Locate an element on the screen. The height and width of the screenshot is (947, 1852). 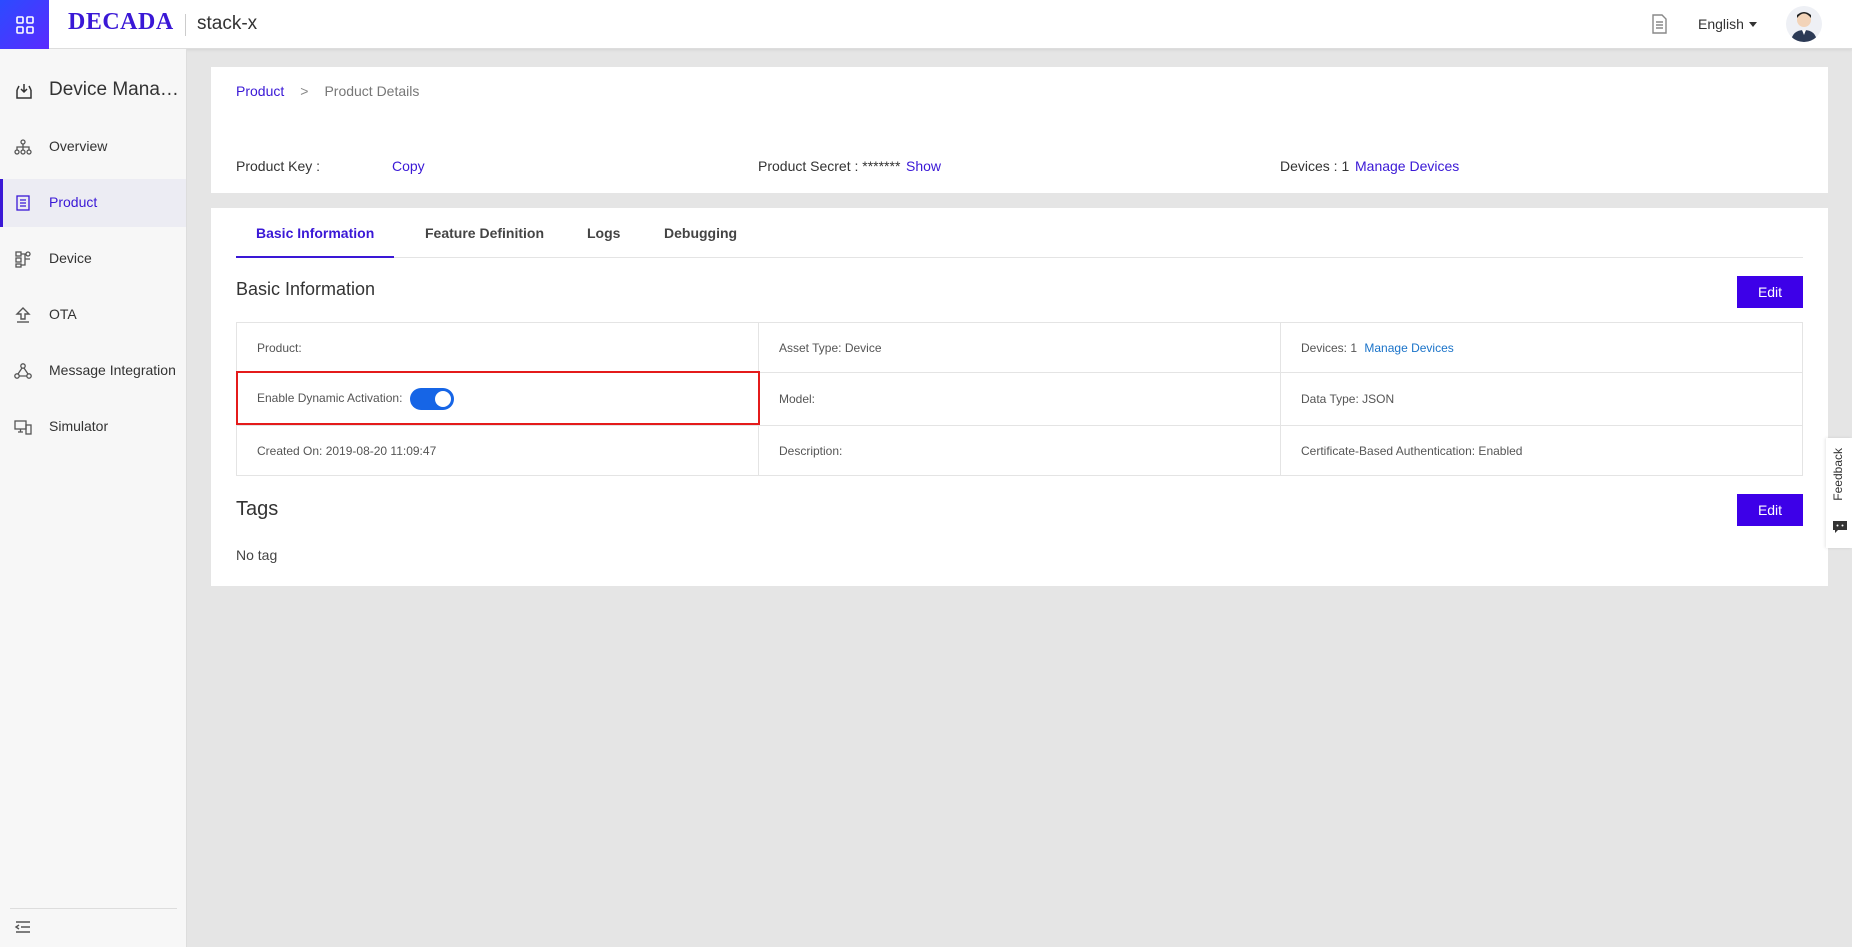
product-field: Product: is located at coordinates (497, 347).